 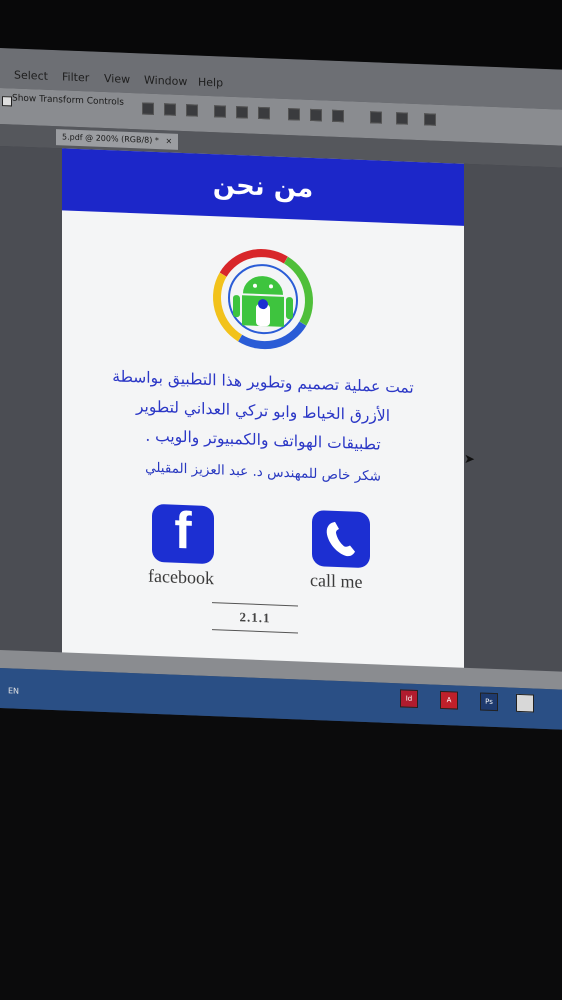 I want to click on menu-view: View, so click(x=117, y=79).